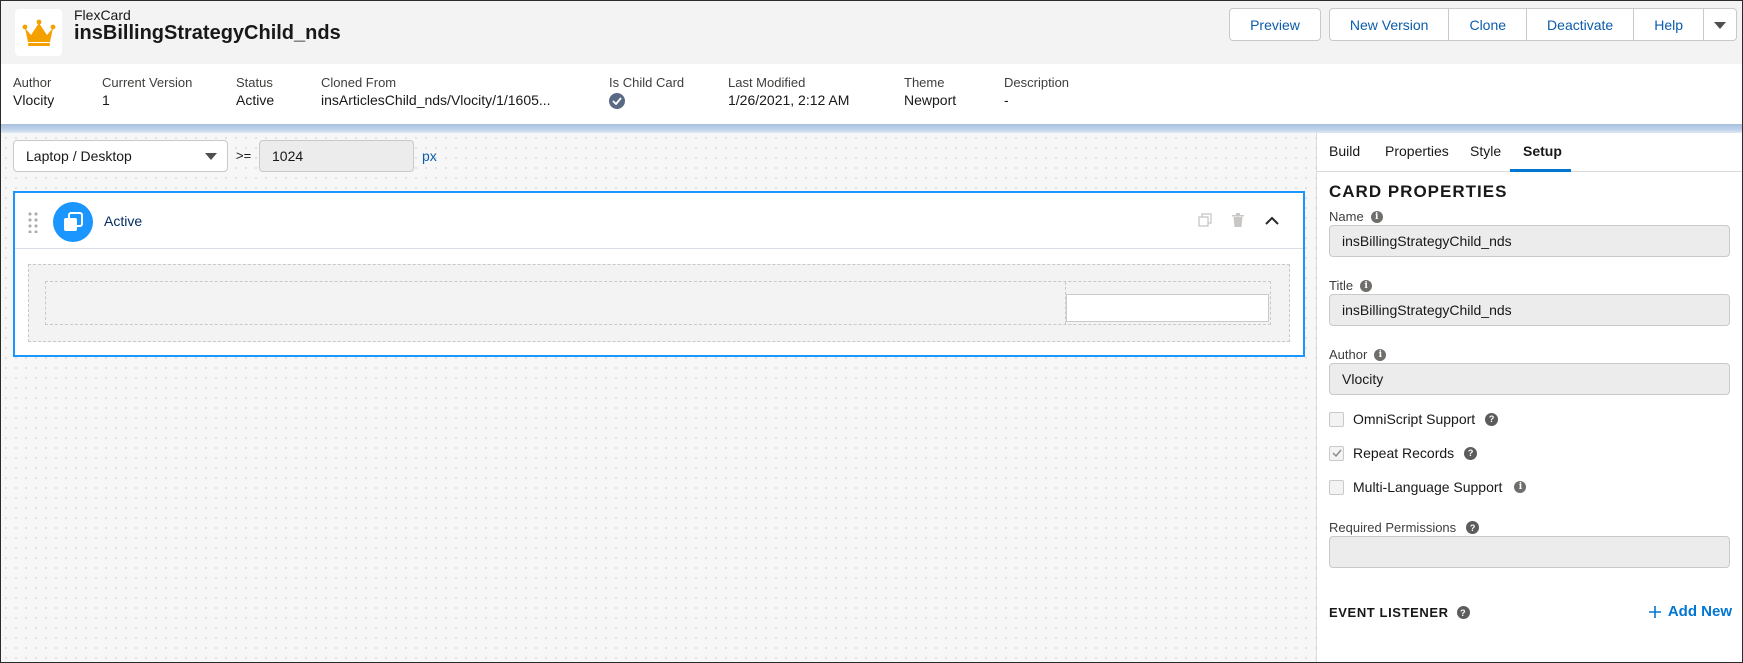 This screenshot has width=1743, height=663. I want to click on block-container, so click(658, 303).